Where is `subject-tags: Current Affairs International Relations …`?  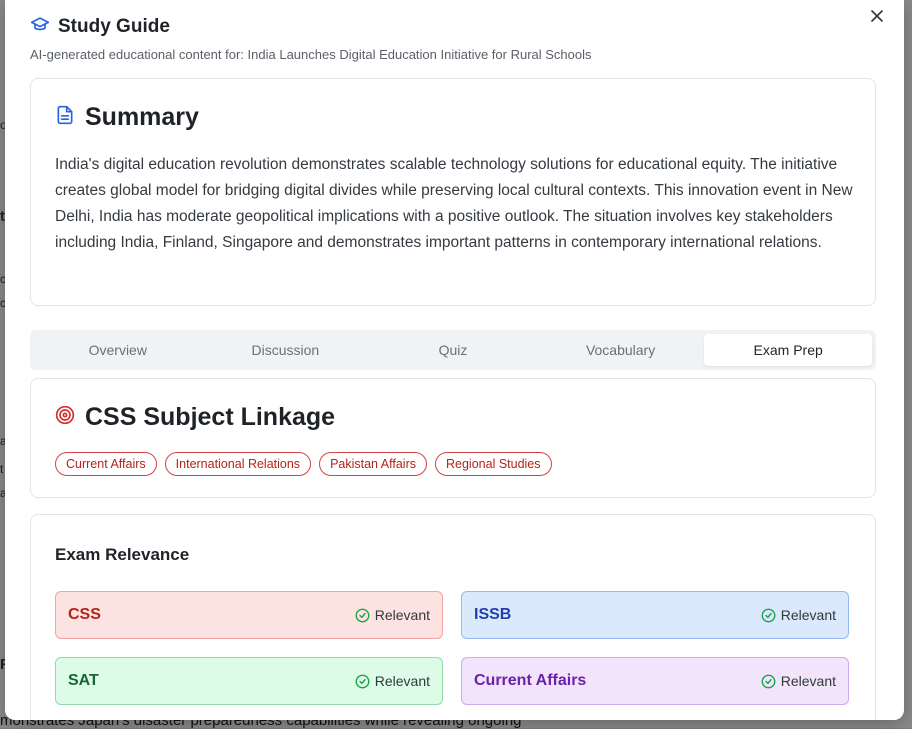
subject-tags: Current Affairs International Relations … is located at coordinates (303, 464).